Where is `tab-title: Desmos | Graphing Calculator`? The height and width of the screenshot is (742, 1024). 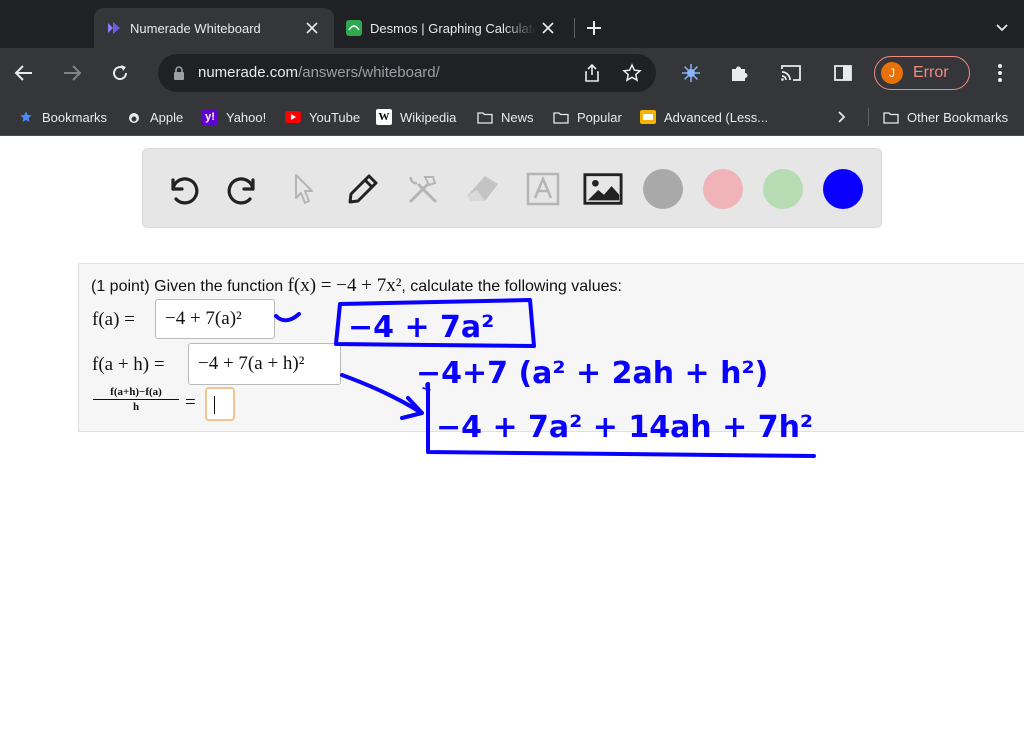 tab-title: Desmos | Graphing Calculator is located at coordinates (453, 28).